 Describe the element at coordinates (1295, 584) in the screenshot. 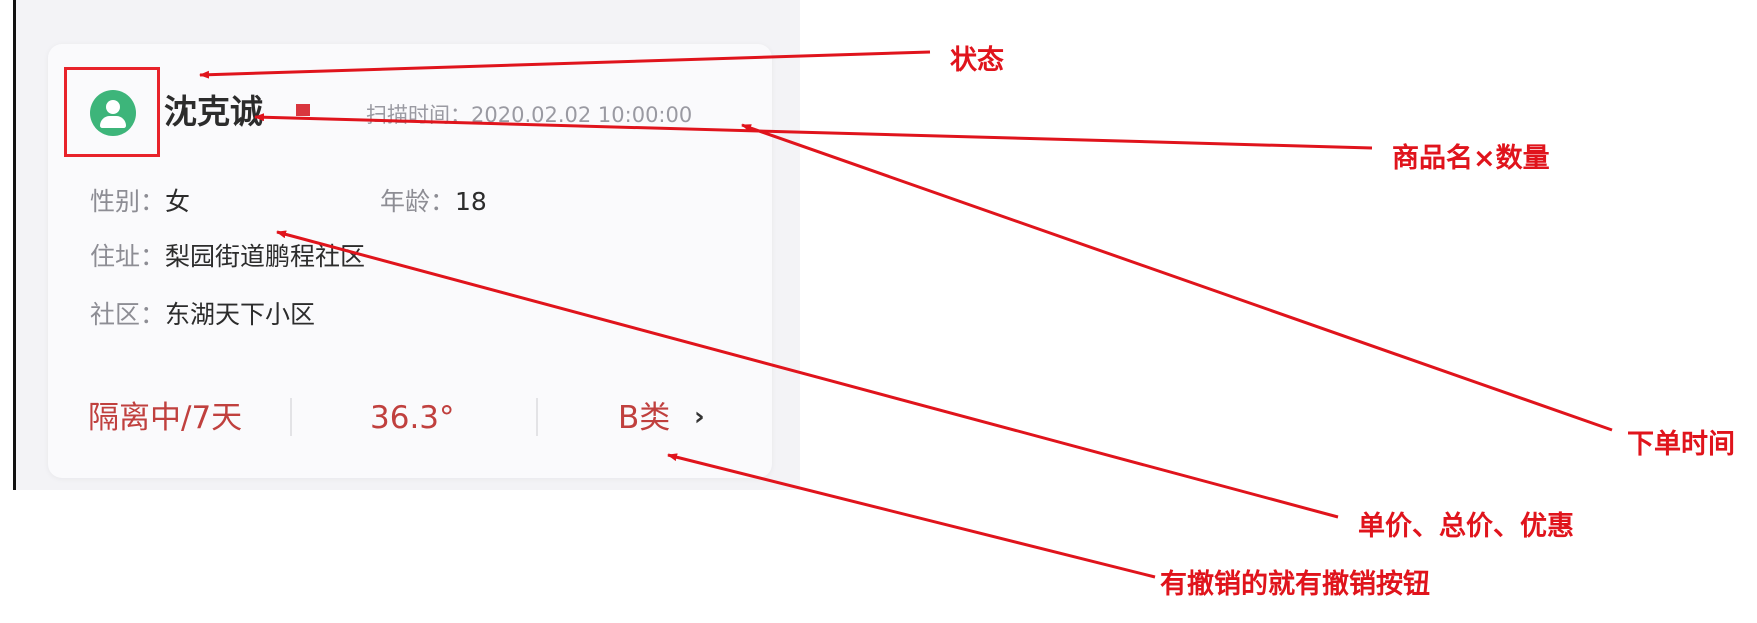

I see `annotation-cancel: 有撤销的就有撤销按钮` at that location.